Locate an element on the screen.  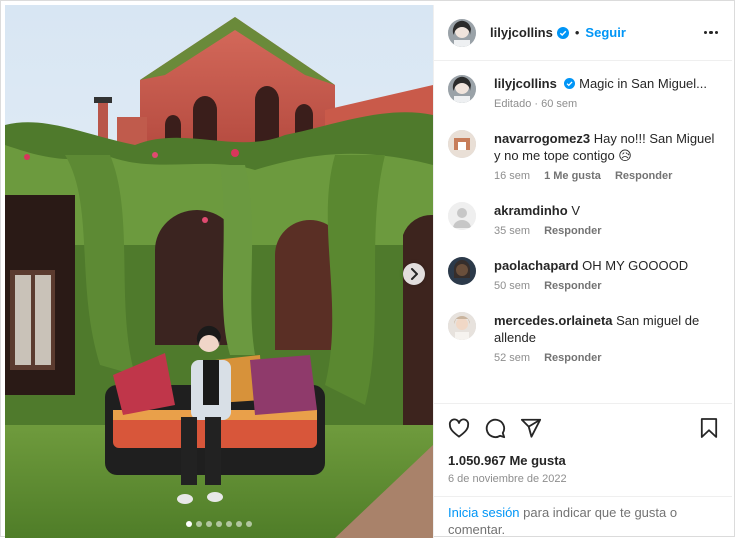
caption-meta: Editado · 60 sem is located at coordinates (606, 104).